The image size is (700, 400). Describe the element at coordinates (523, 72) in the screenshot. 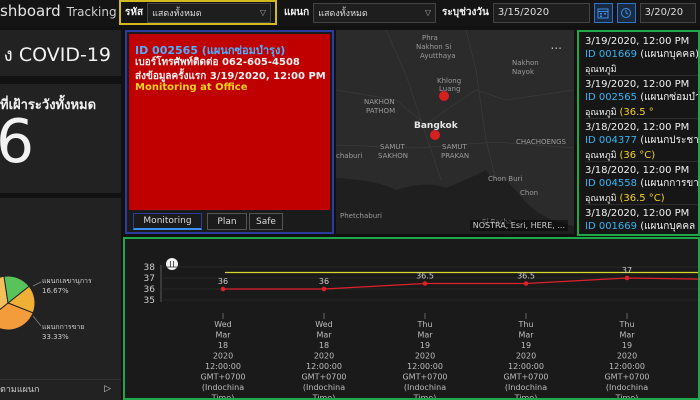

I see `map-label: Nayok` at that location.